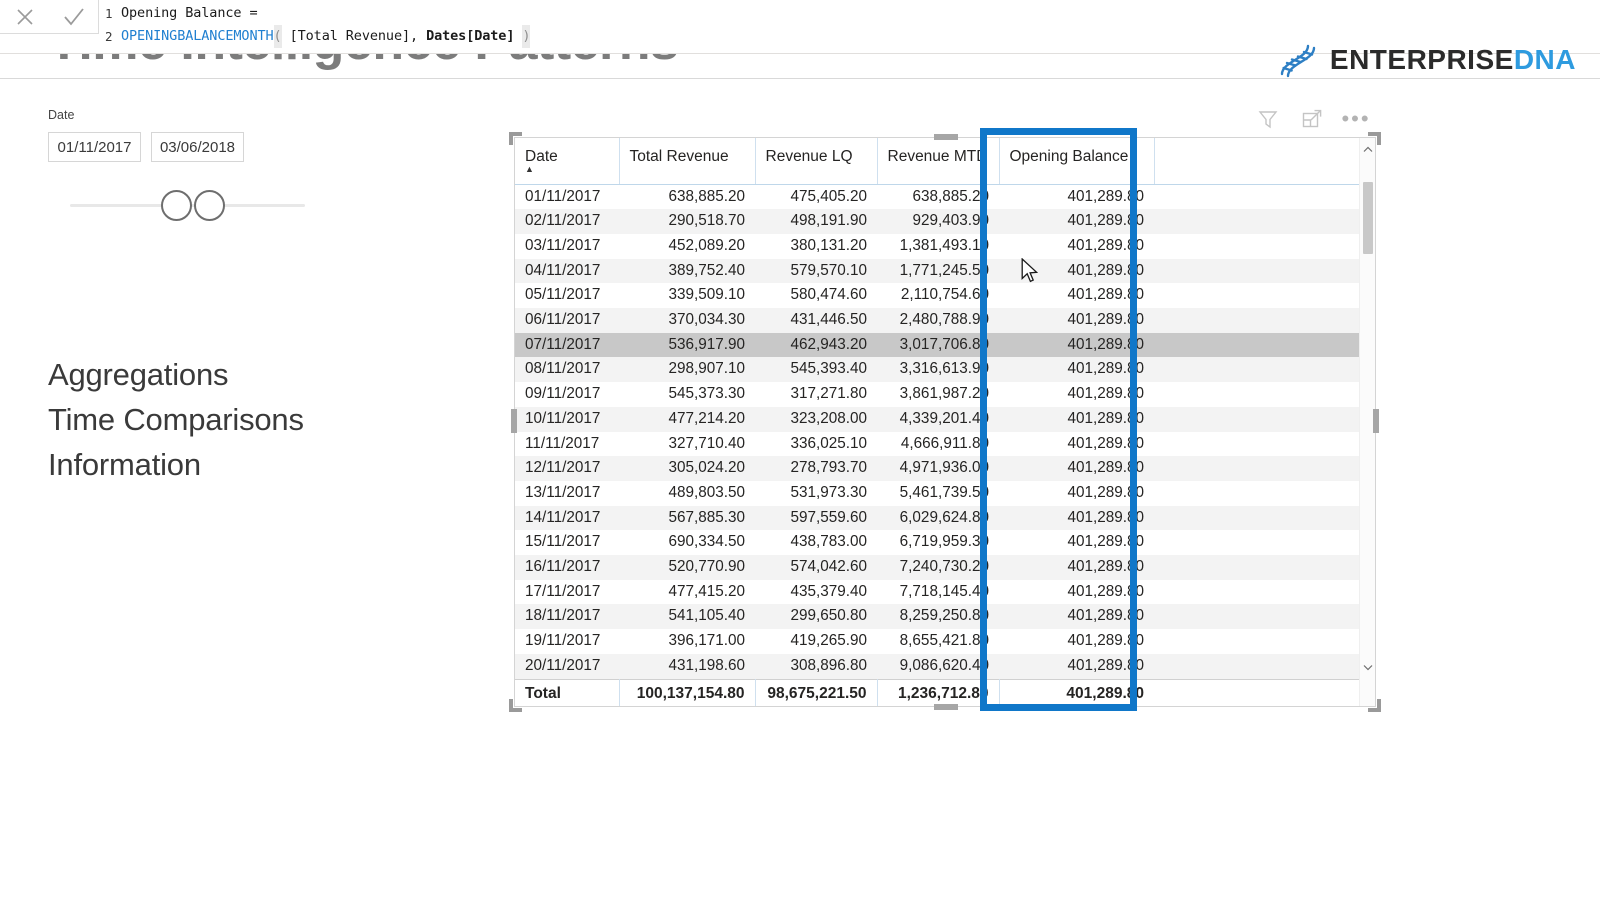  What do you see at coordinates (567, 543) in the screenshot?
I see `cell-date: 15/11/2017` at bounding box center [567, 543].